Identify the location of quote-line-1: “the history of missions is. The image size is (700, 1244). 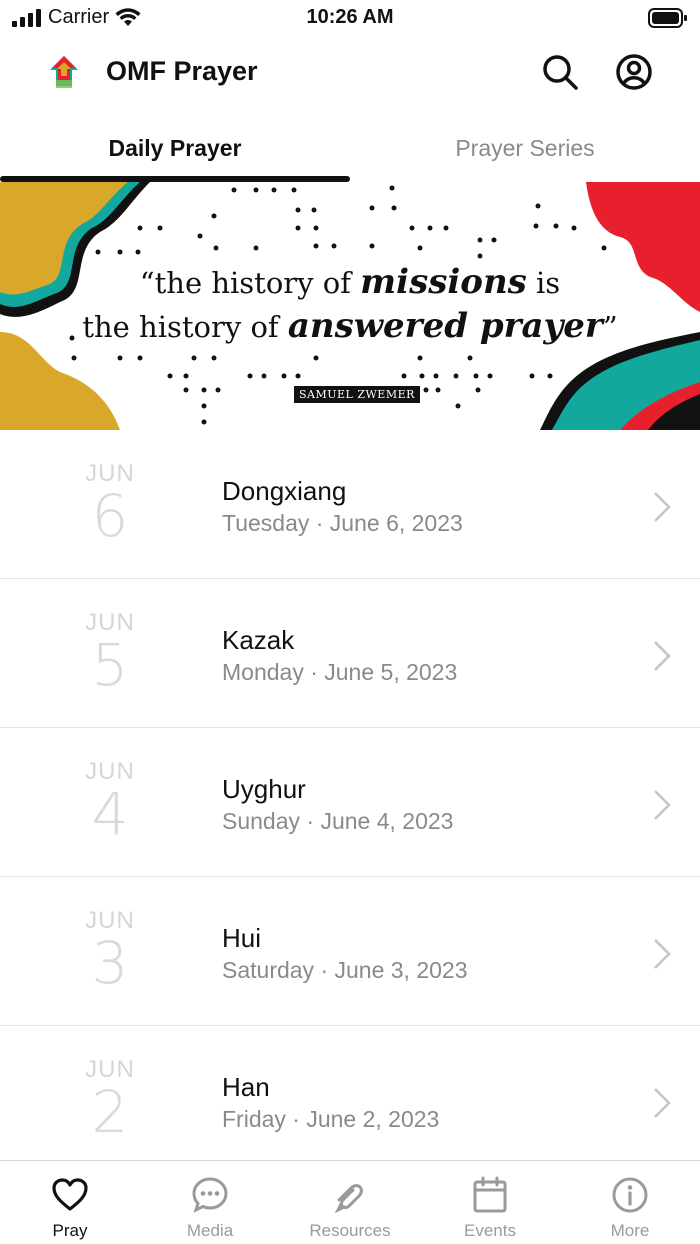
(350, 282).